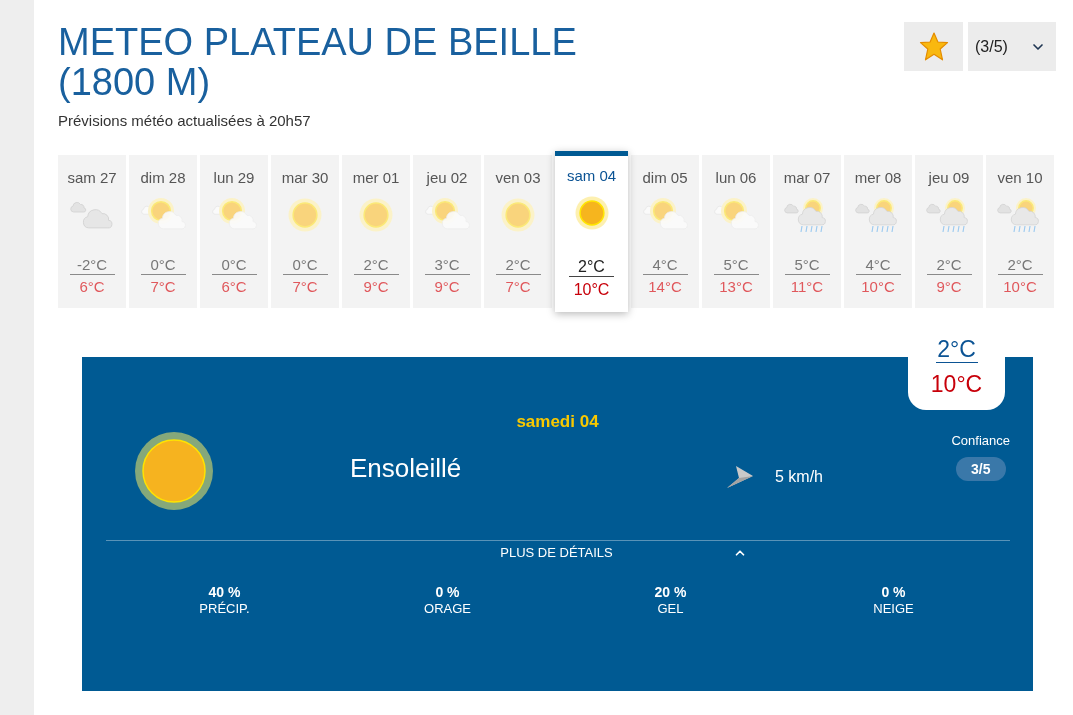  What do you see at coordinates (893, 609) in the screenshot?
I see `stat-label: NEIGE` at bounding box center [893, 609].